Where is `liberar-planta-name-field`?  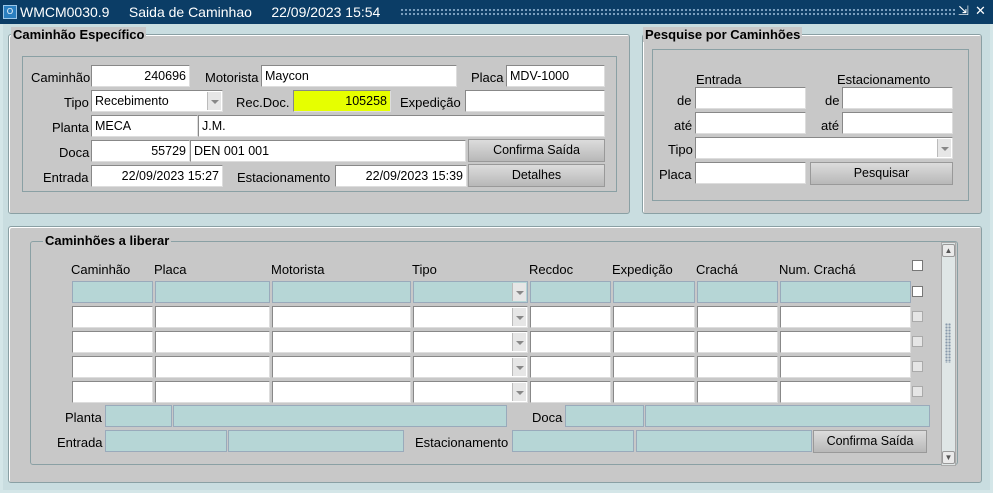
liberar-planta-name-field is located at coordinates (340, 416).